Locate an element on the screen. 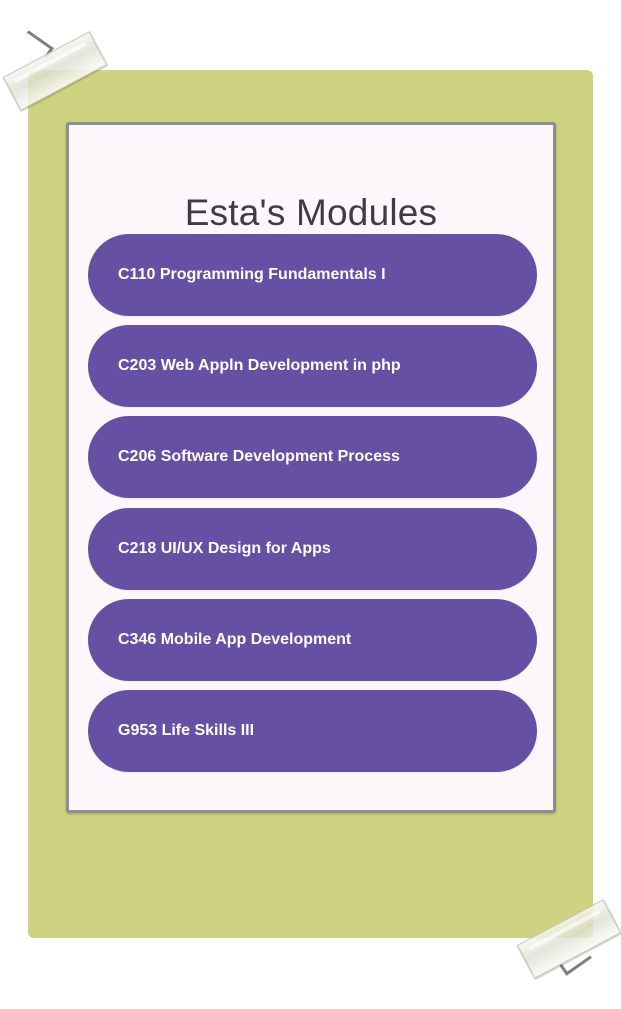 This screenshot has width=621, height=1009. module-label: G953 Life Skills III is located at coordinates (186, 730).